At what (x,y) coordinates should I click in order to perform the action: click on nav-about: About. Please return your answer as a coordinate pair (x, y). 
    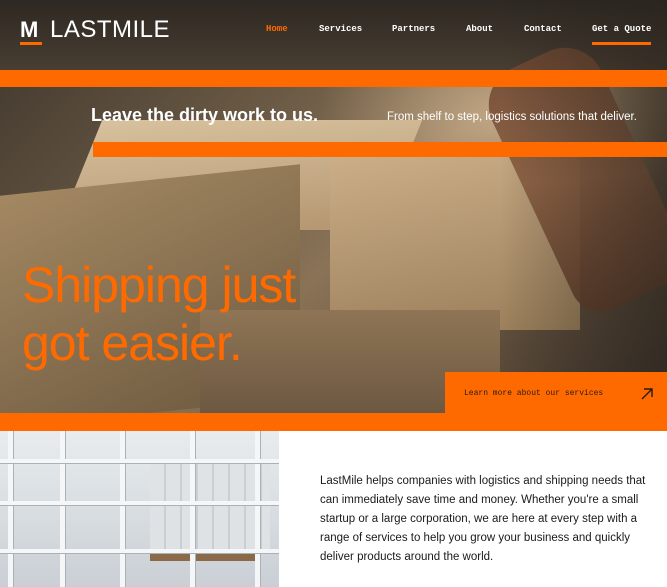
    Looking at the image, I should click on (479, 29).